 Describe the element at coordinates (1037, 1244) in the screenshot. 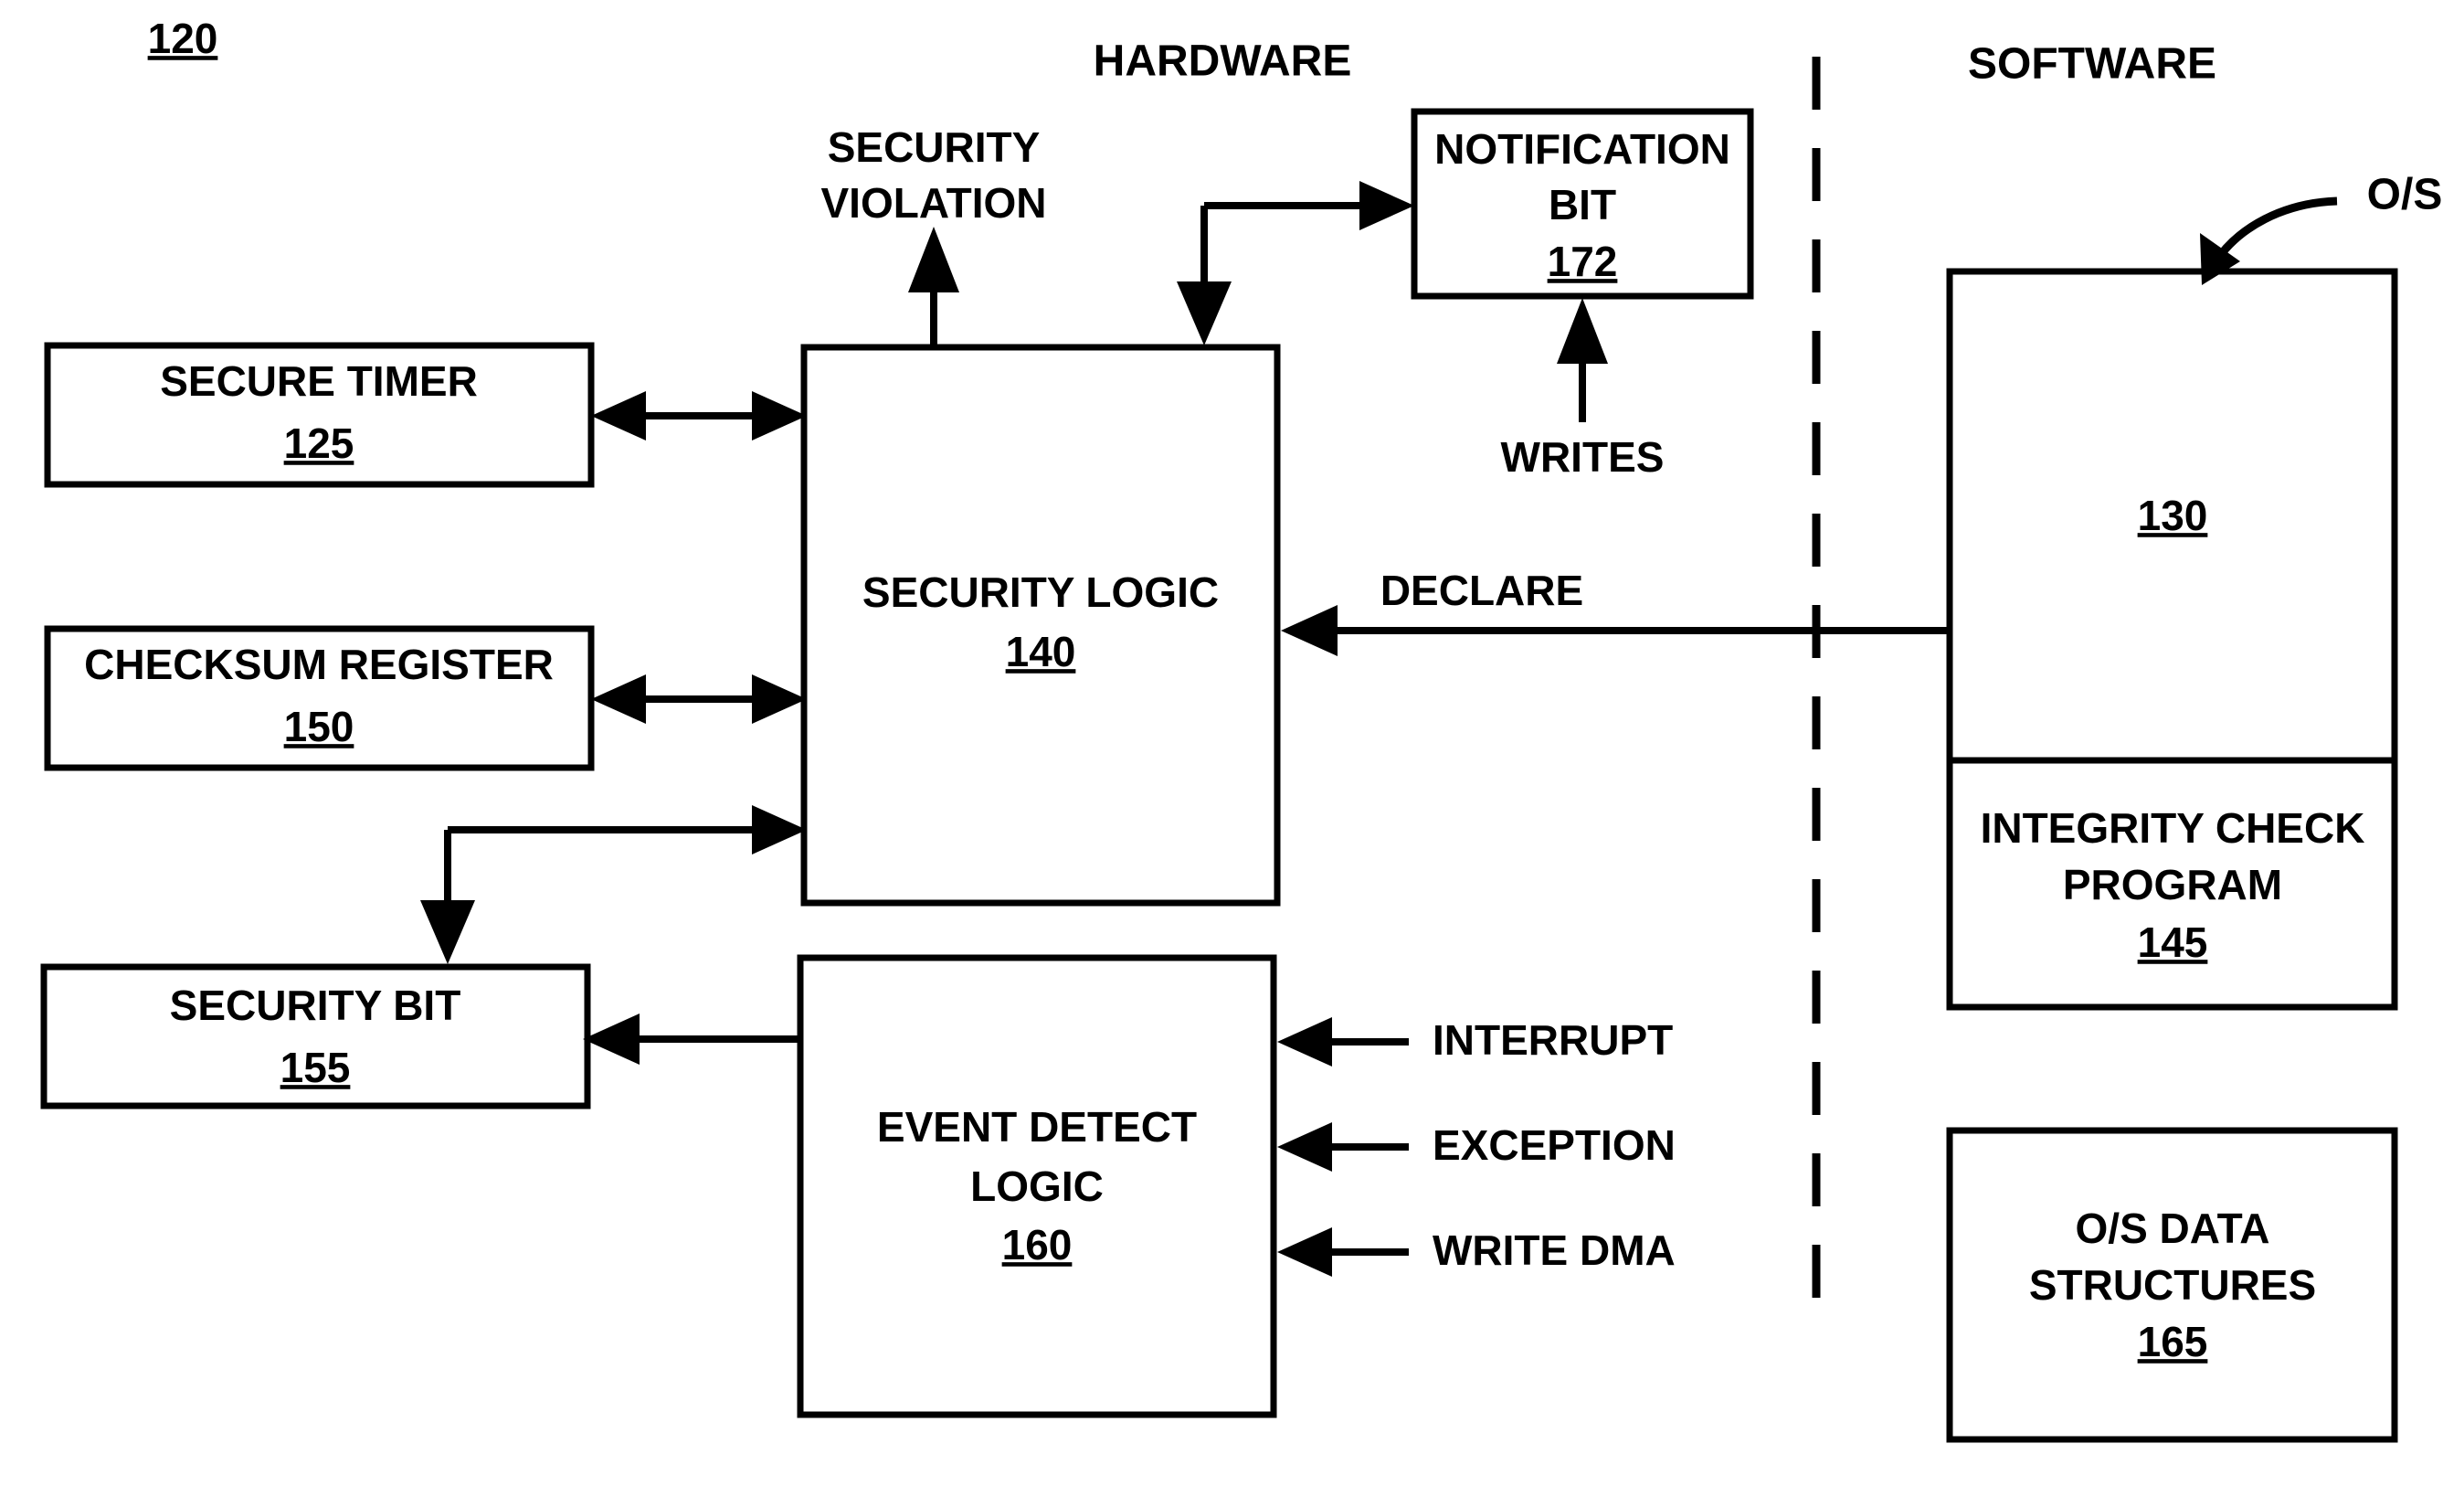

I see `event-detect-logic-ref: 160` at that location.